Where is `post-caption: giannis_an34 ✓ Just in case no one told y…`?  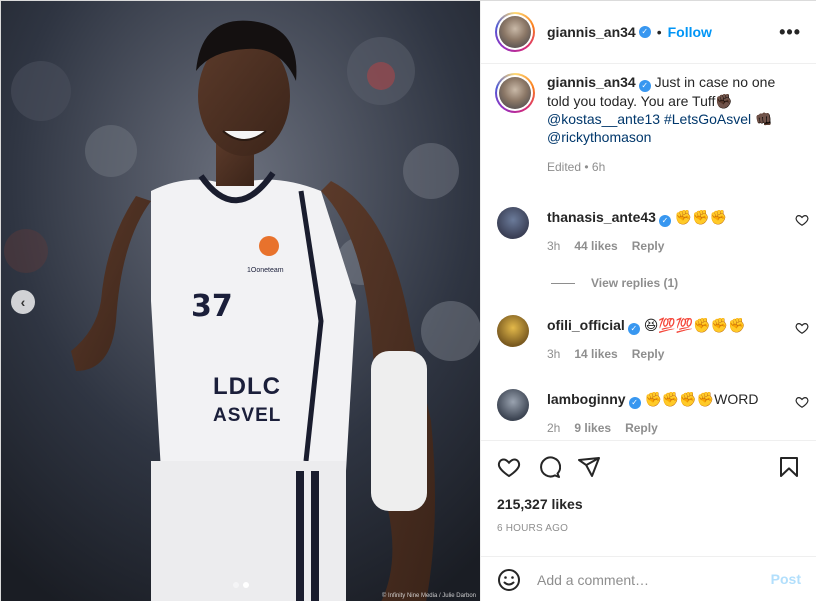 post-caption: giannis_an34 ✓ Just in case no one told y… is located at coordinates (650, 124).